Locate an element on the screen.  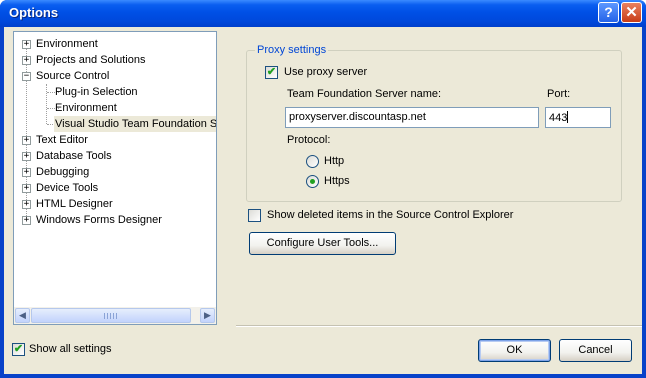
server-name-input: proxyserver.discountasp.net is located at coordinates (412, 117).